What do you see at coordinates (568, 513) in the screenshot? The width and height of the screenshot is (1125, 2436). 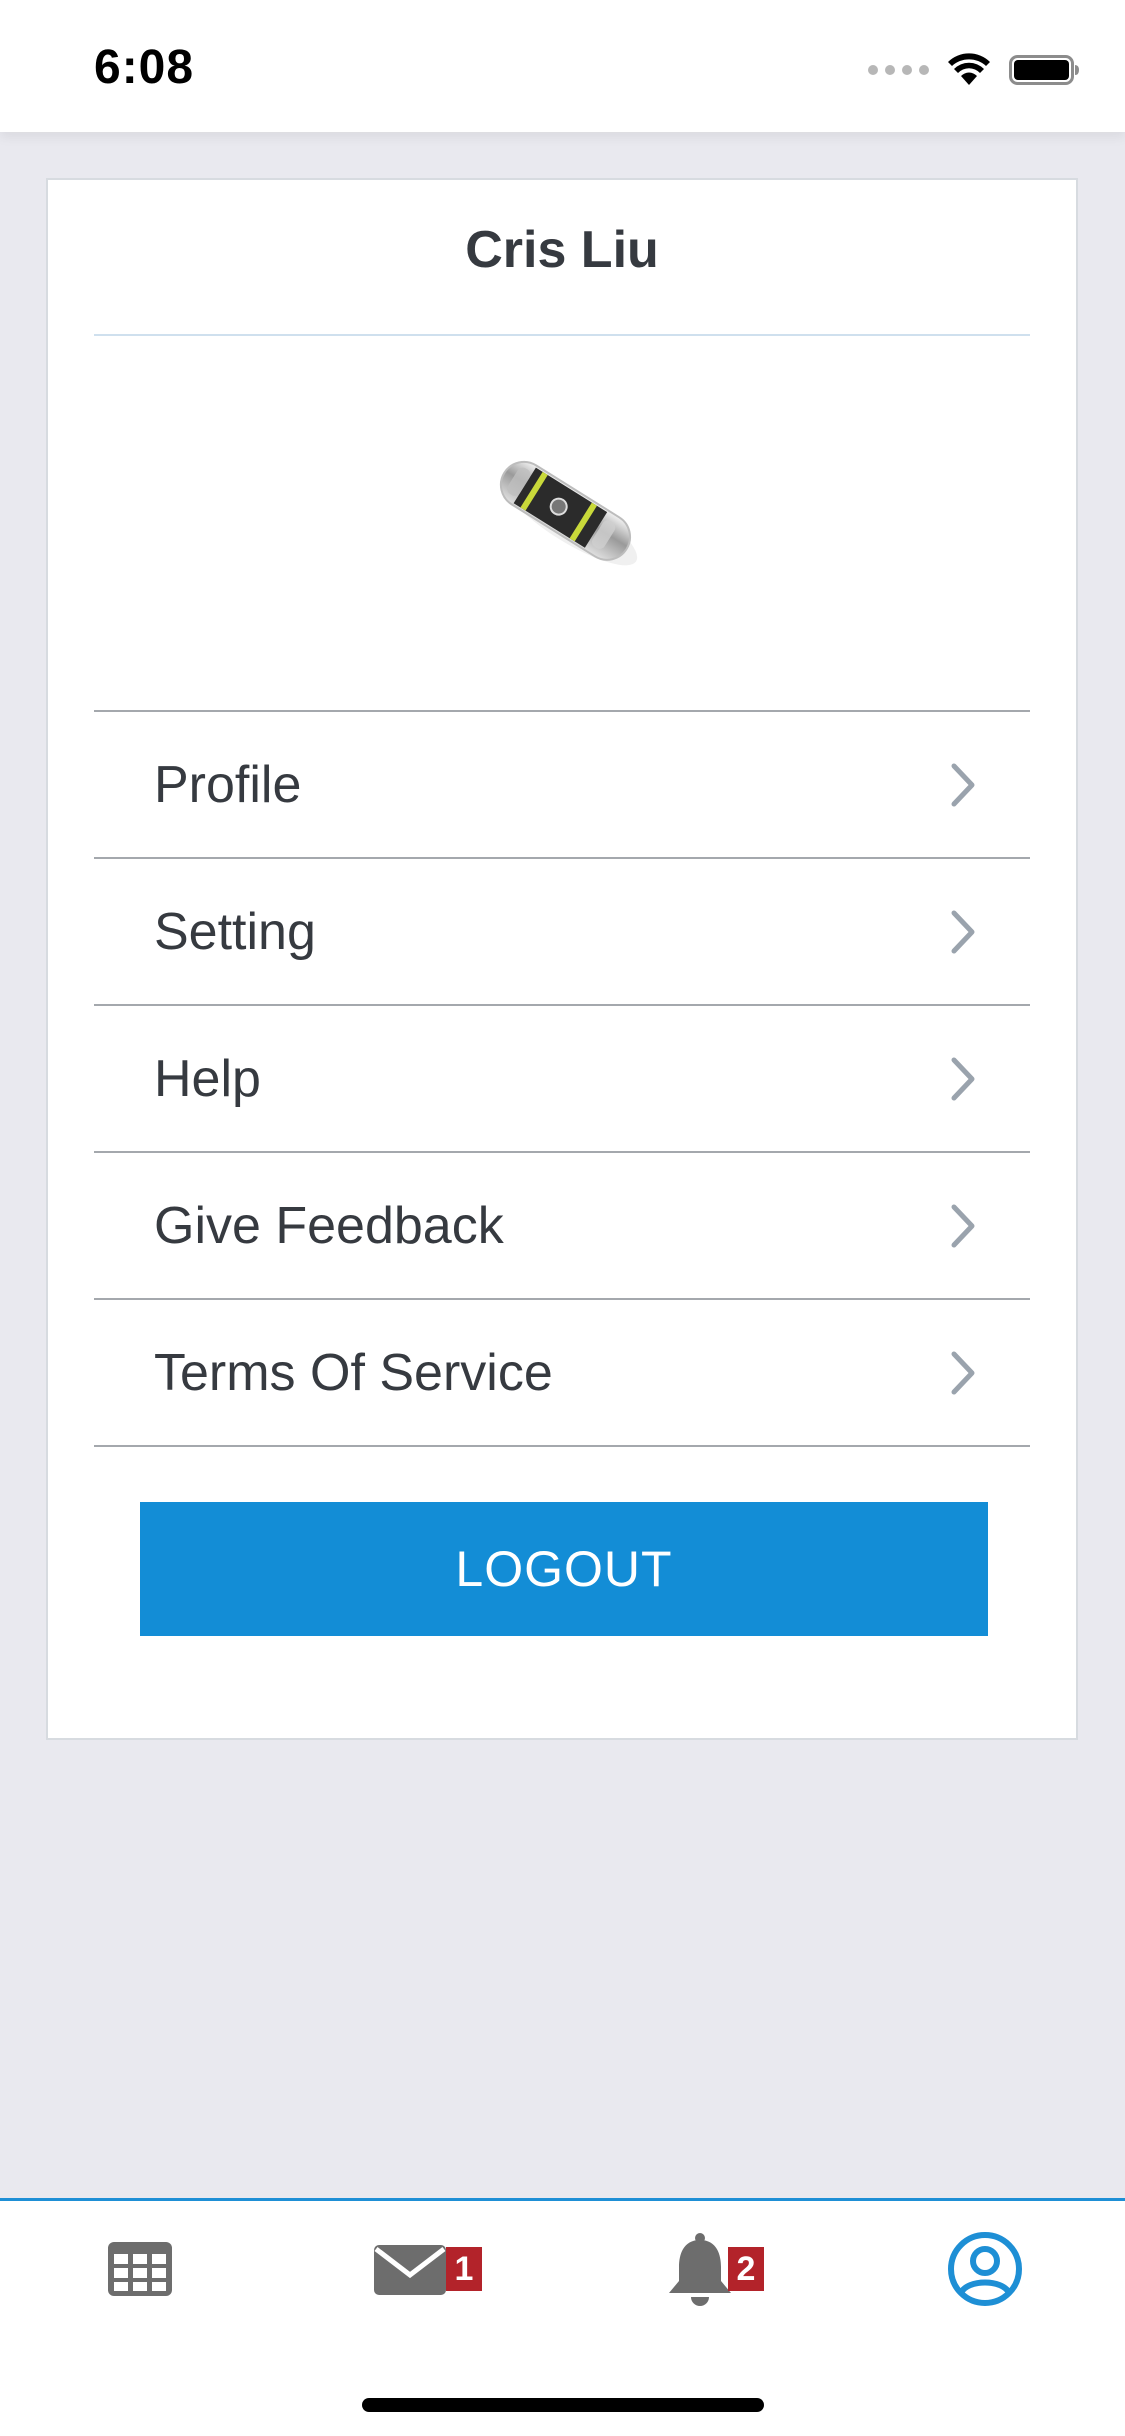 I see `device-capsule-image` at bounding box center [568, 513].